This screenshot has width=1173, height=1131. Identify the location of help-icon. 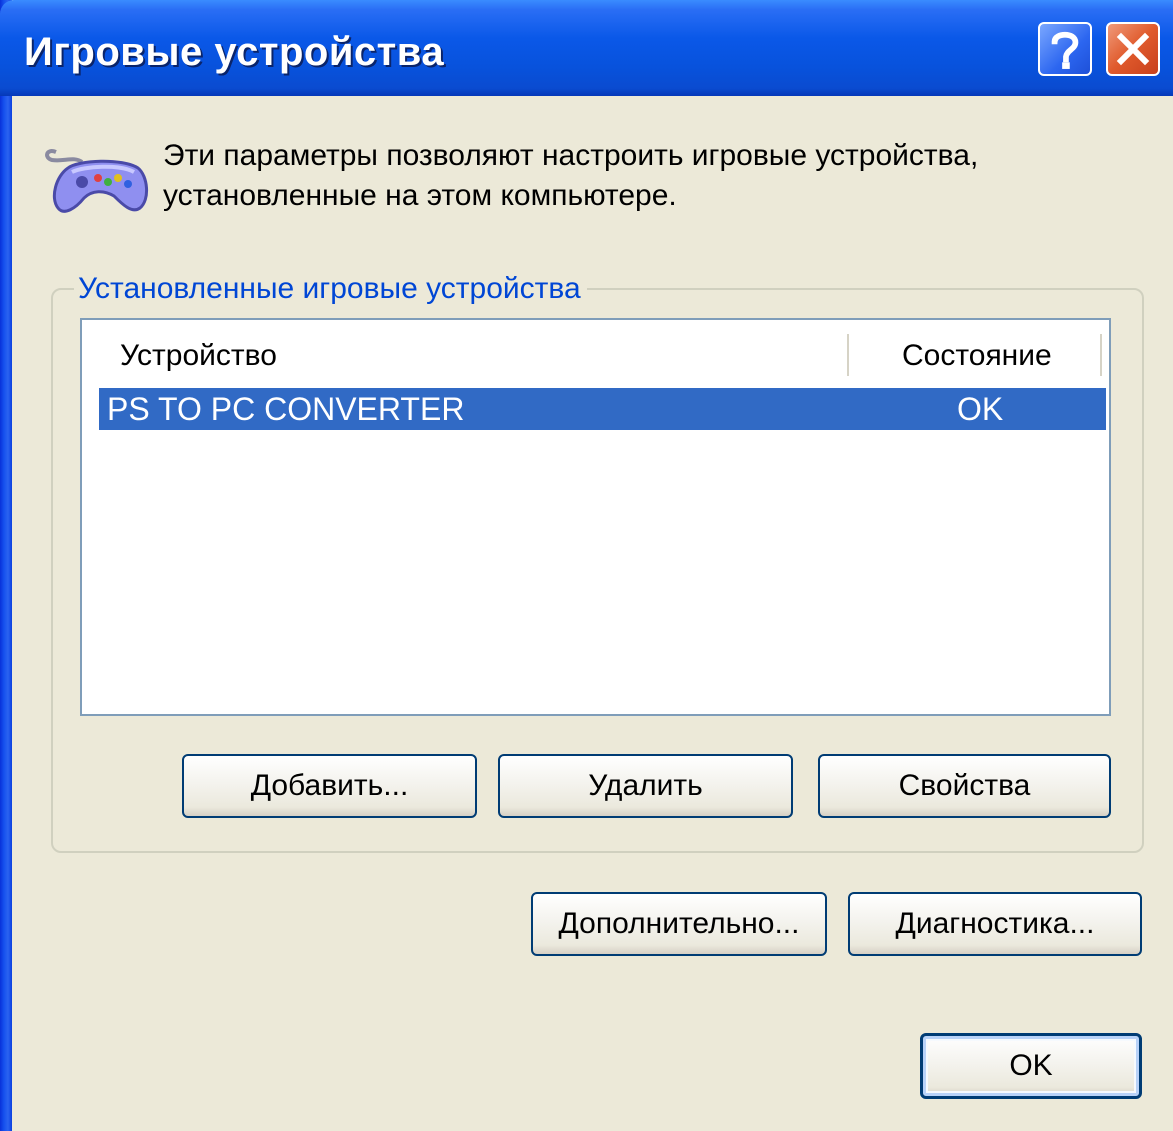
(1065, 50).